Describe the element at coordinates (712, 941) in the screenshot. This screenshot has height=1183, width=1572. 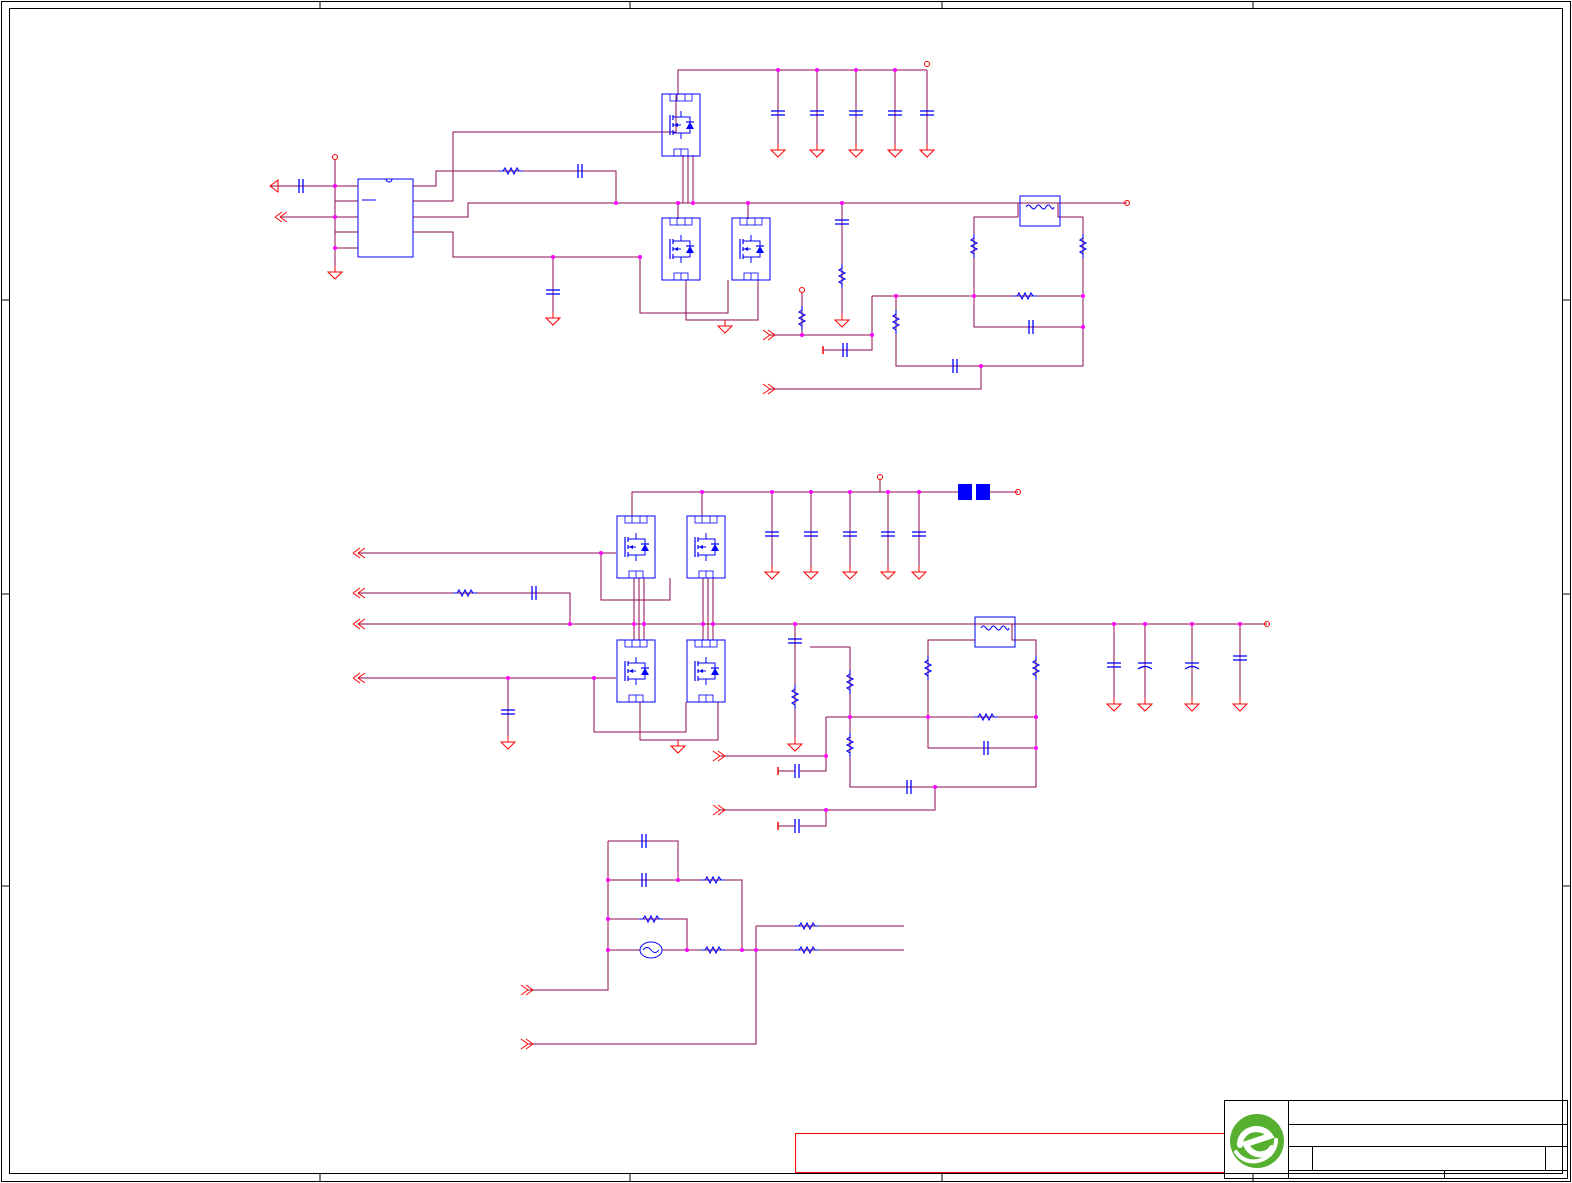
I see `ntc-sense-network` at that location.